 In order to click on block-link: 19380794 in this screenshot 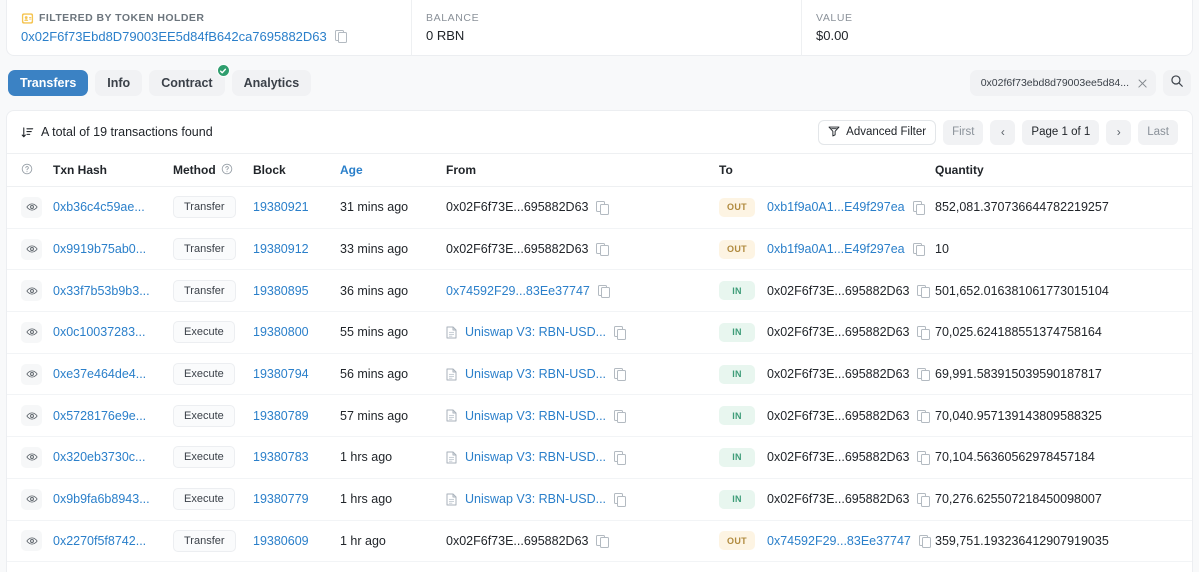, I will do `click(281, 374)`.